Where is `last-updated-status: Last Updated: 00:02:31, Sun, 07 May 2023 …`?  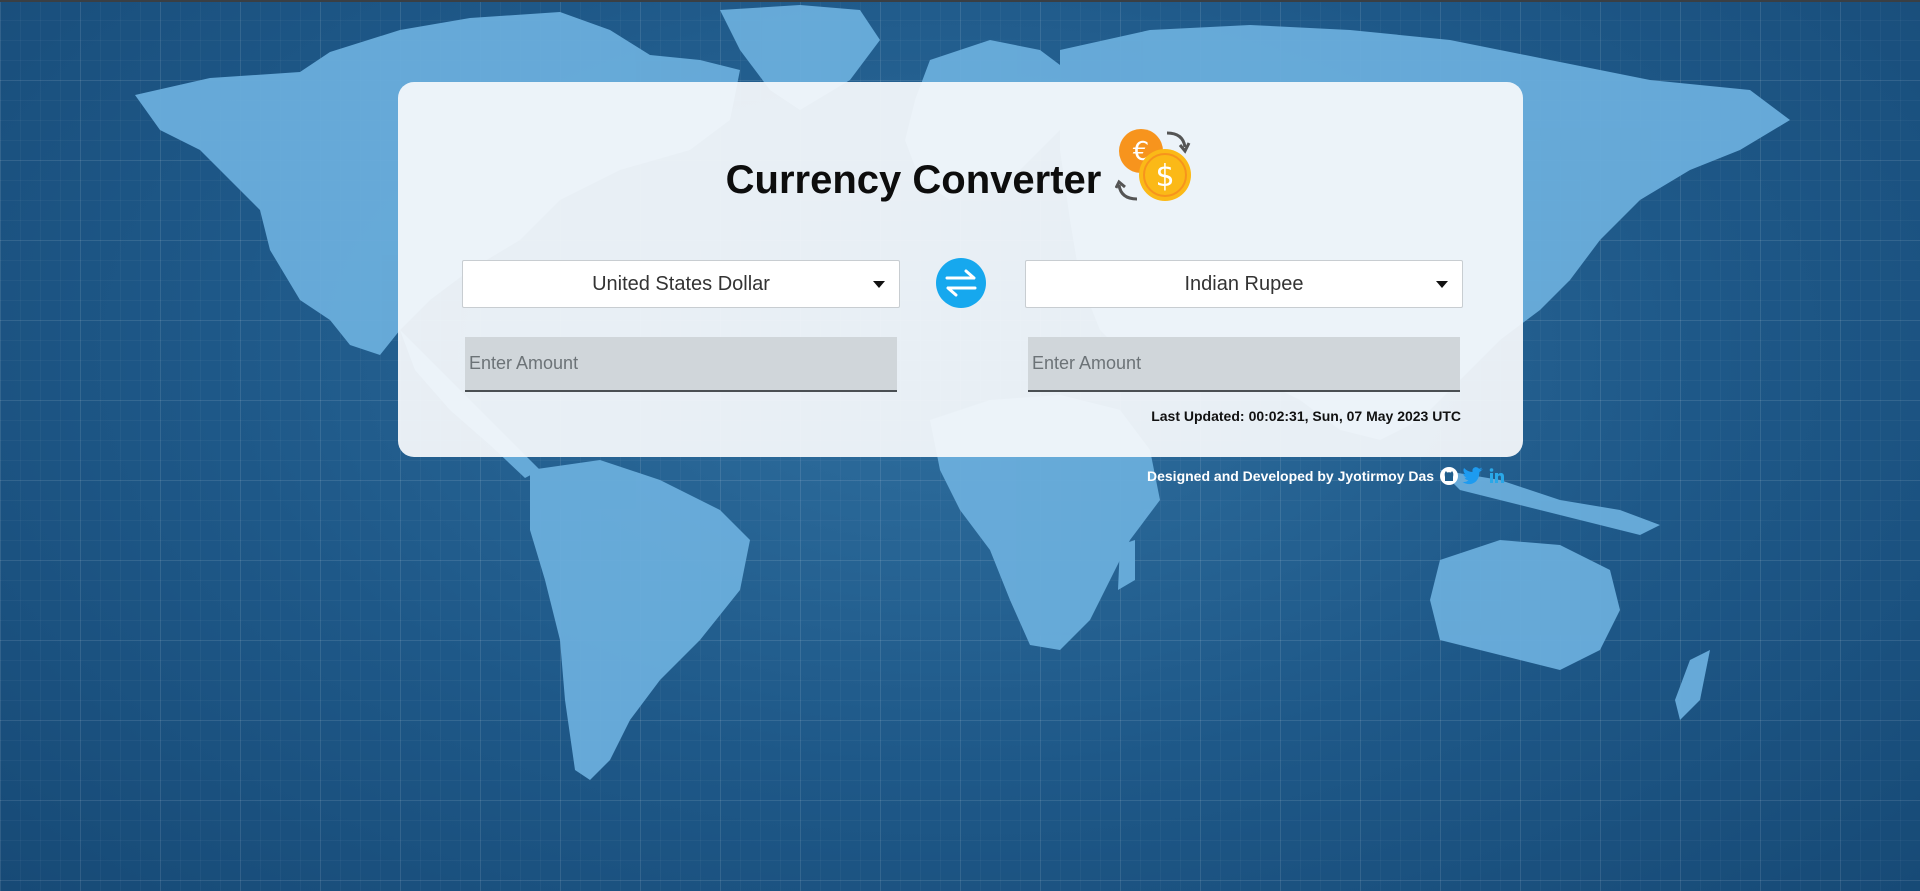 last-updated-status: Last Updated: 00:02:31, Sun, 07 May 2023 … is located at coordinates (1306, 416).